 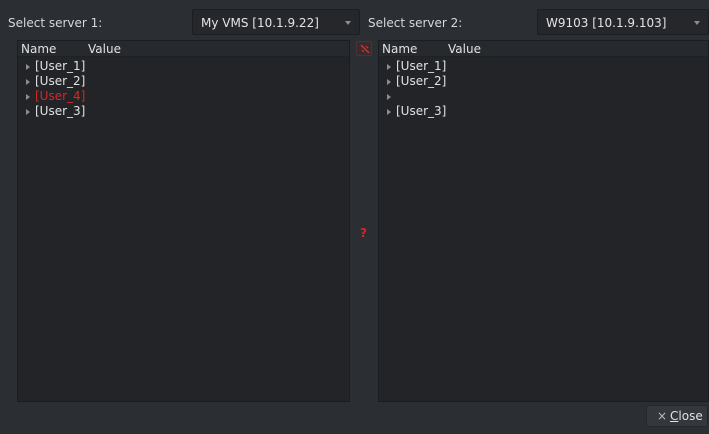 I want to click on server2-label: Select server 2:, so click(x=415, y=23).